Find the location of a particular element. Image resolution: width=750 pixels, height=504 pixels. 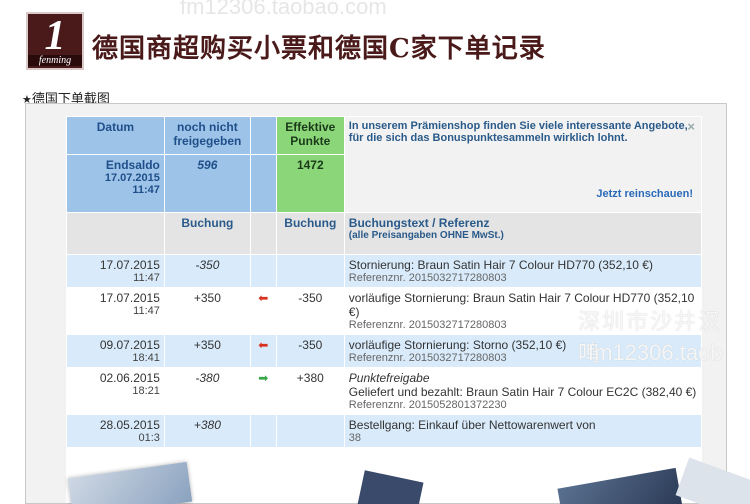

row-date: 28.05.2015 01:3 is located at coordinates (115, 431).